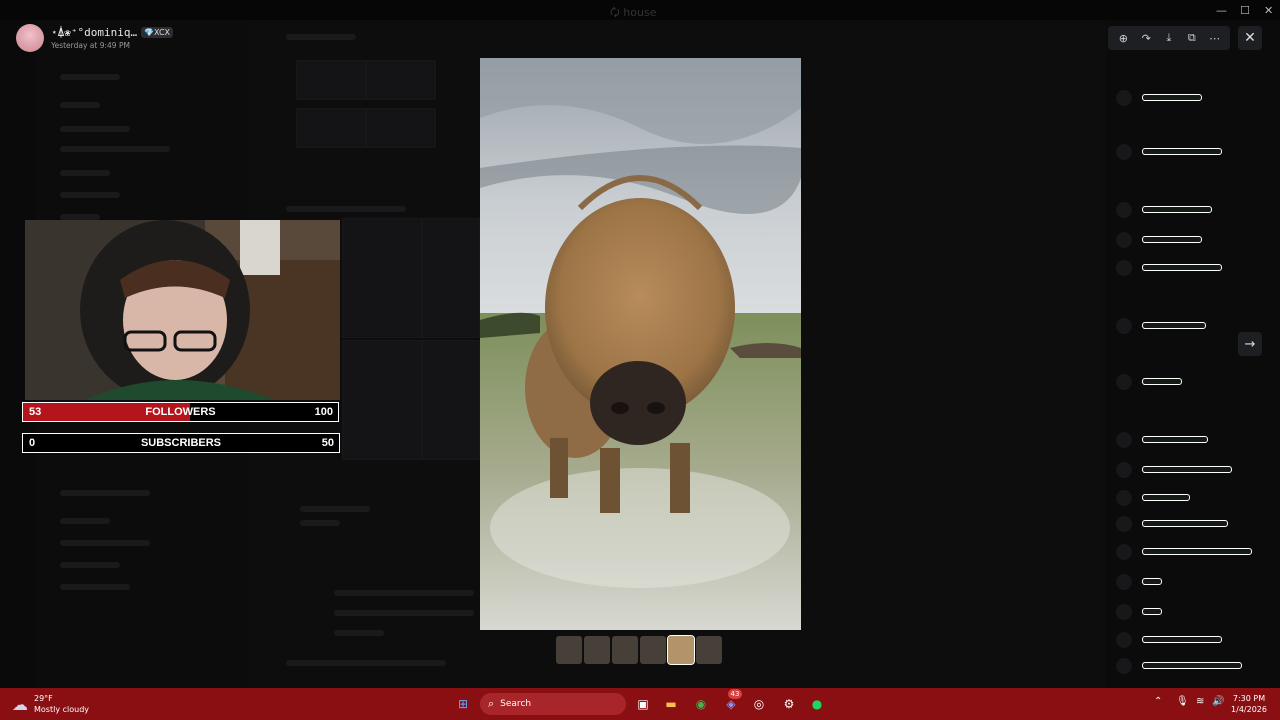 Image resolution: width=1280 pixels, height=720 pixels. What do you see at coordinates (633, 12) in the screenshot?
I see `window-title: 🗘 house` at bounding box center [633, 12].